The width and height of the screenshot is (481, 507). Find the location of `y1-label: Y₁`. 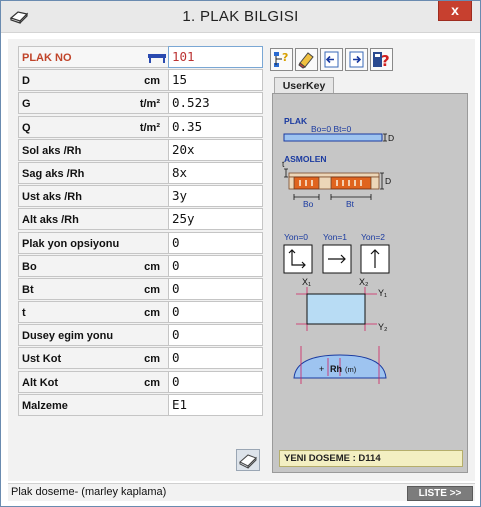

y1-label: Y₁ is located at coordinates (382, 293).